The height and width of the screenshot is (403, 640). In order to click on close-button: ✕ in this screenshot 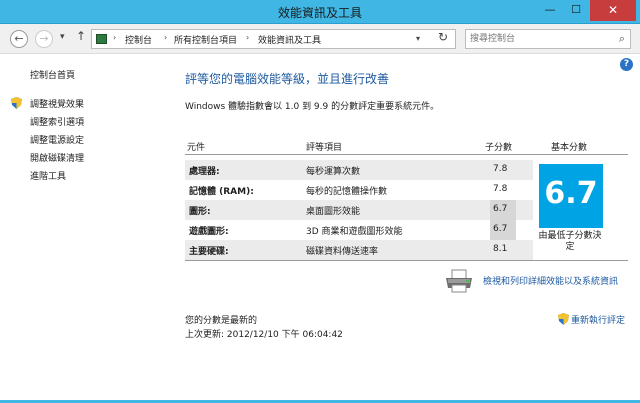, I will do `click(613, 10)`.